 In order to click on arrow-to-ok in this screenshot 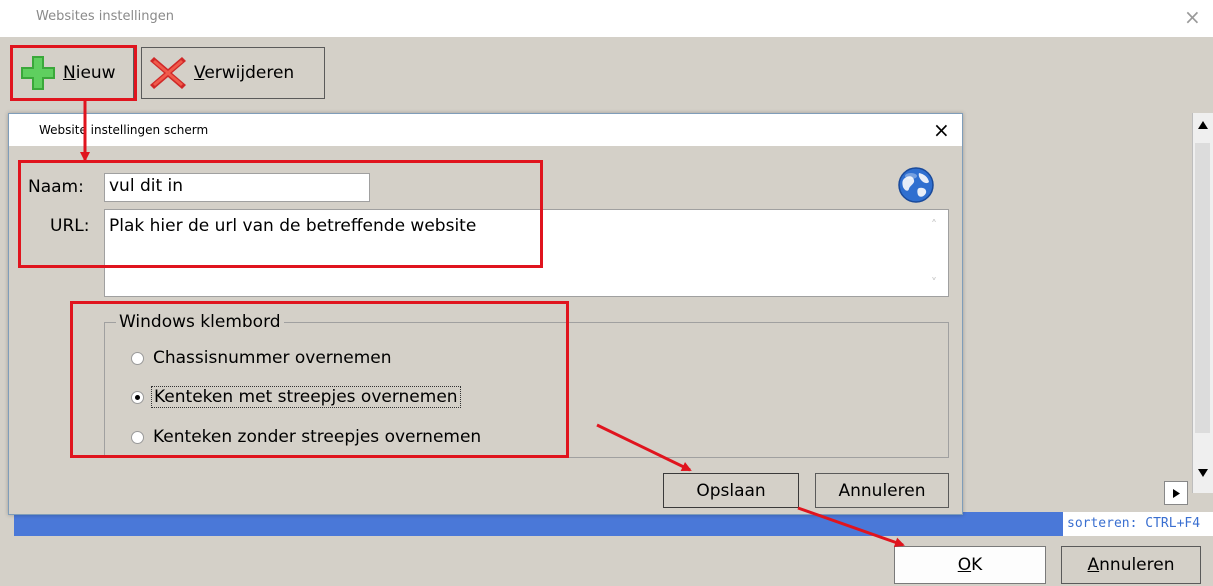, I will do `click(851, 527)`.